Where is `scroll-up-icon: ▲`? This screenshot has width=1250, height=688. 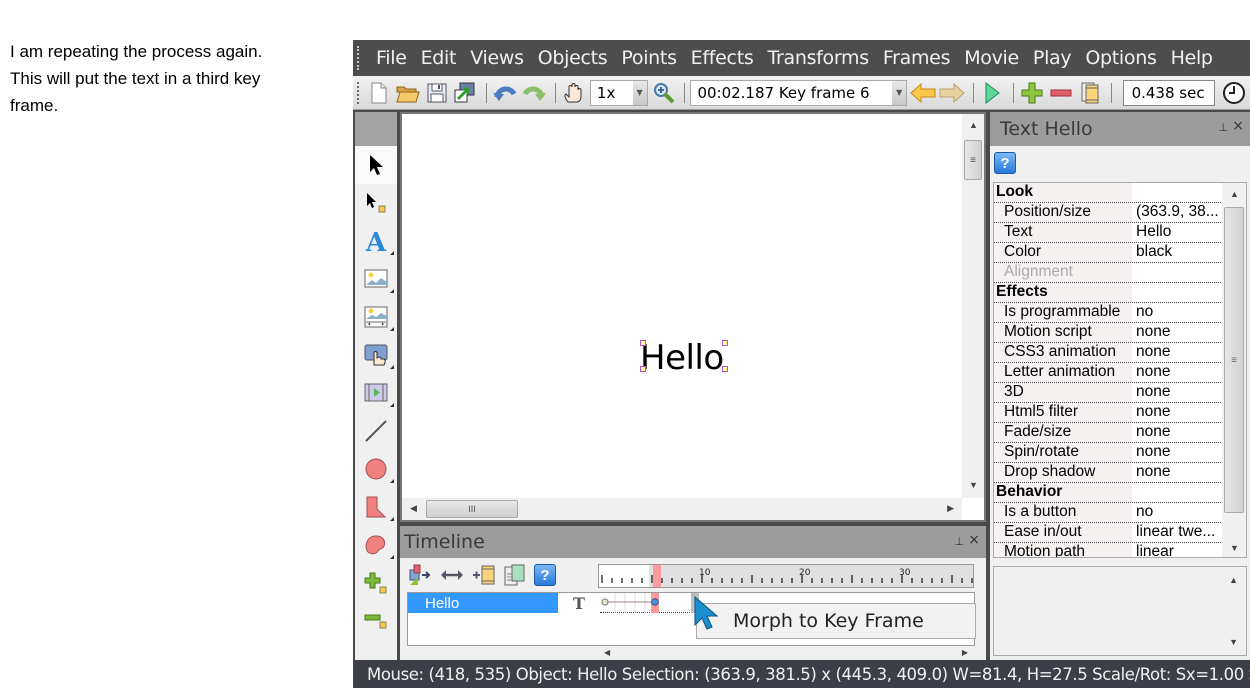 scroll-up-icon: ▲ is located at coordinates (973, 125).